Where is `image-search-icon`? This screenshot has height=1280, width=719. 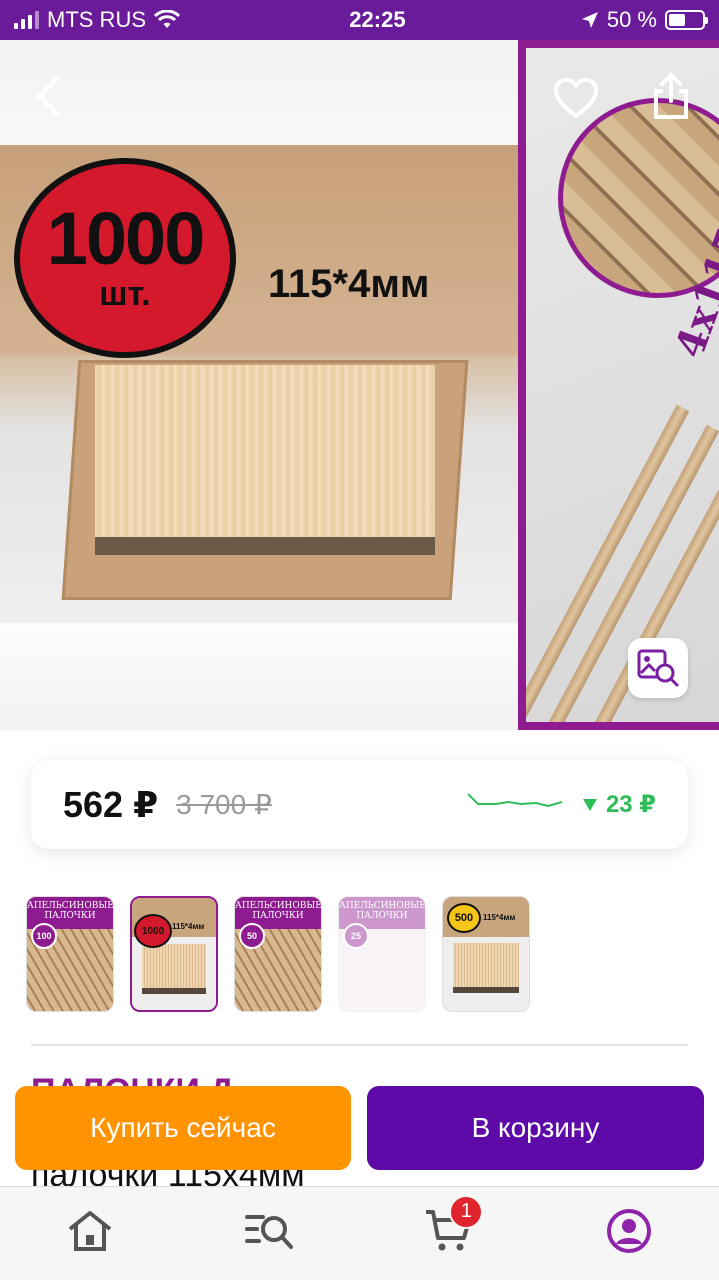 image-search-icon is located at coordinates (658, 668).